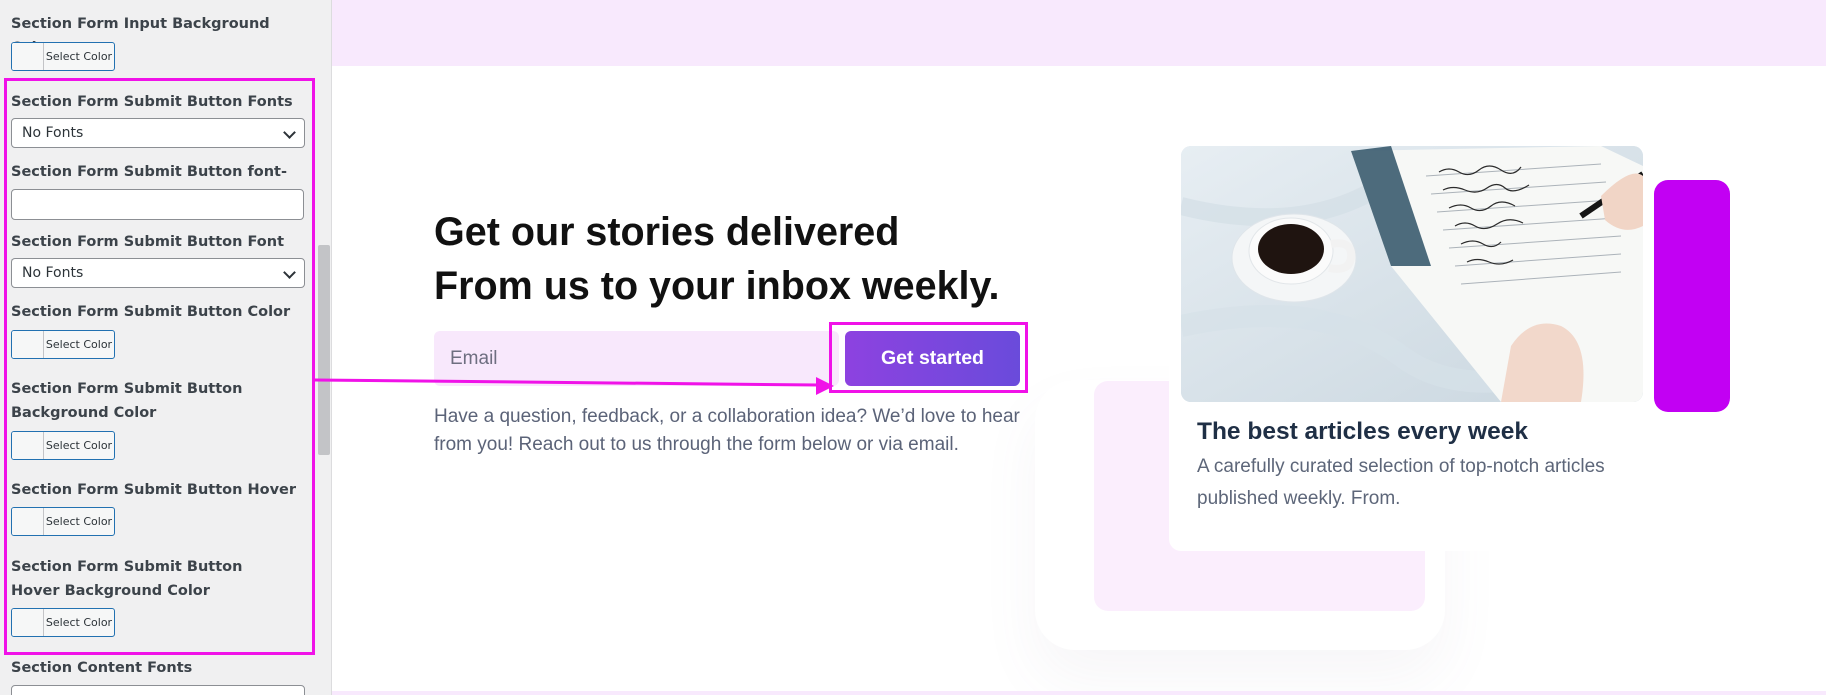 The image size is (1826, 695). What do you see at coordinates (717, 286) in the screenshot?
I see `headline-line-2: From us to your inbox weekly.` at bounding box center [717, 286].